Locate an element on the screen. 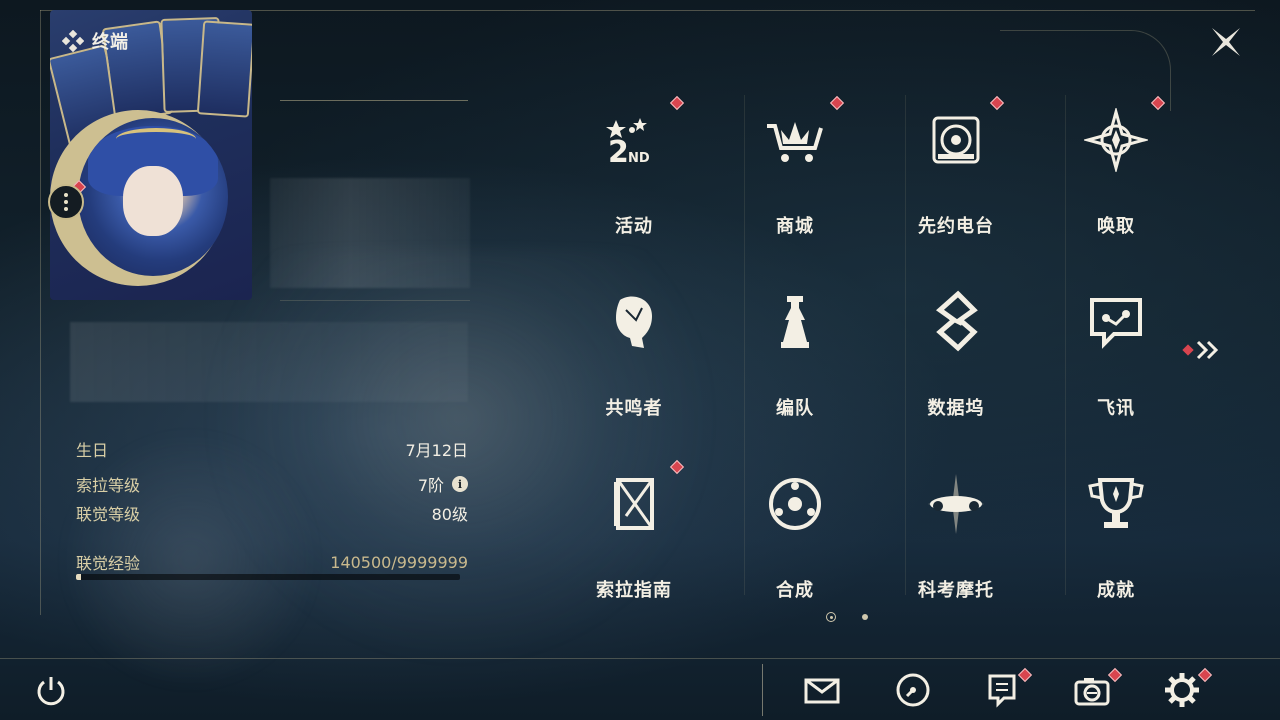 This screenshot has height=720, width=1280. pagination is located at coordinates (847, 617).